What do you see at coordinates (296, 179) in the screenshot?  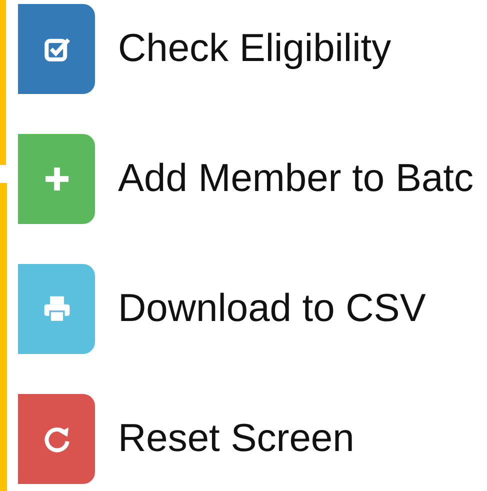 I see `action-label: Add Member to Batc` at bounding box center [296, 179].